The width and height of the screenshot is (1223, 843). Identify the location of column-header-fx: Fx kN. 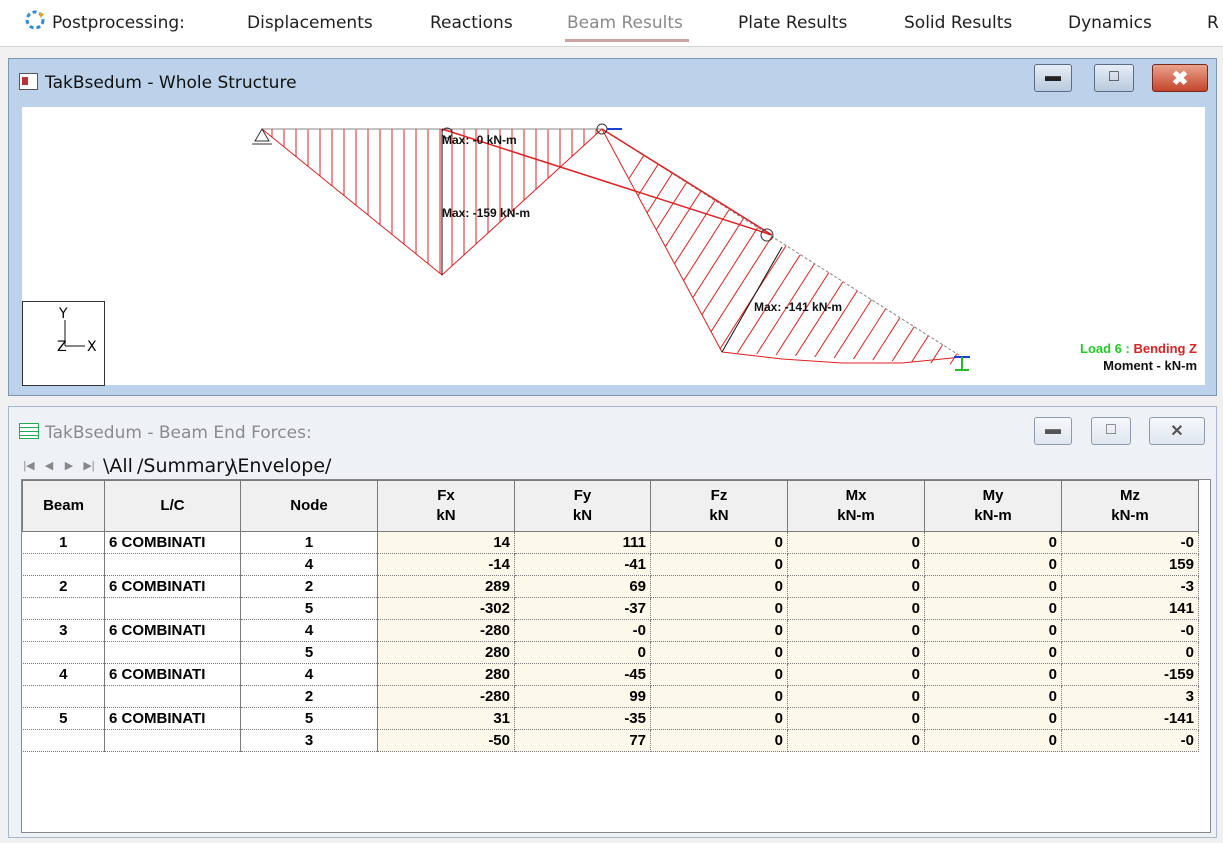
(446, 506).